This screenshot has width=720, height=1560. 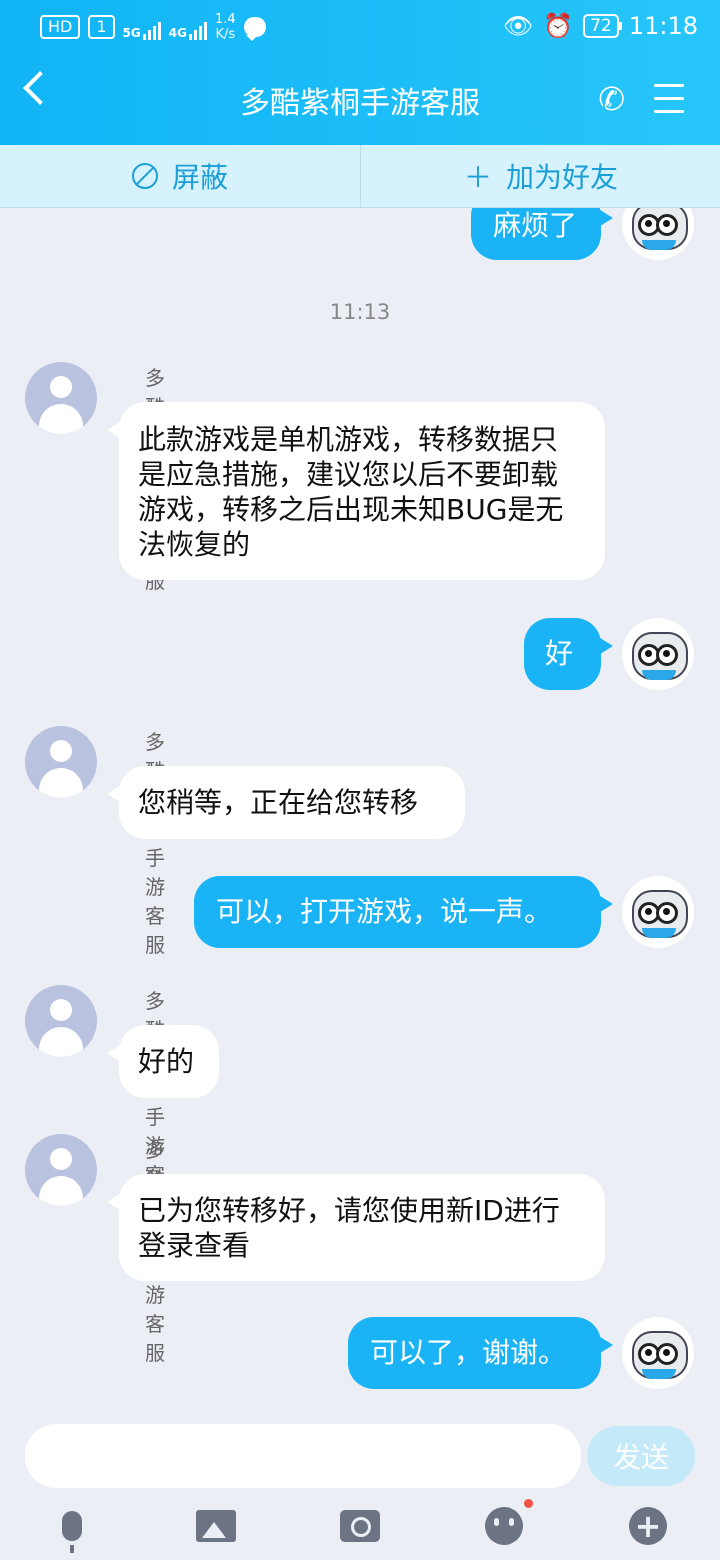 I want to click on plus-icon: +, so click(x=648, y=1526).